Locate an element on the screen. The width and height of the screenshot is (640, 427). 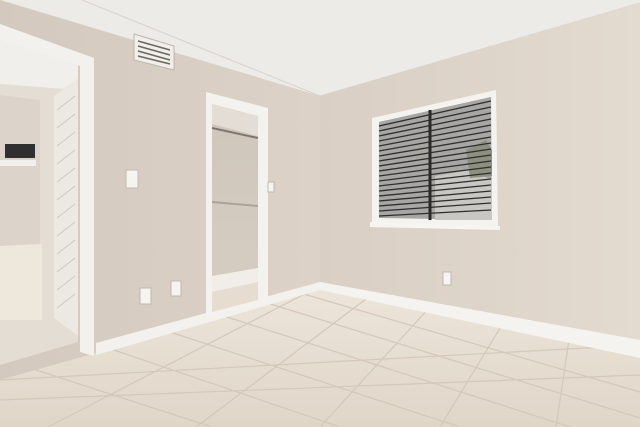
closet-switch is located at coordinates (271, 187).